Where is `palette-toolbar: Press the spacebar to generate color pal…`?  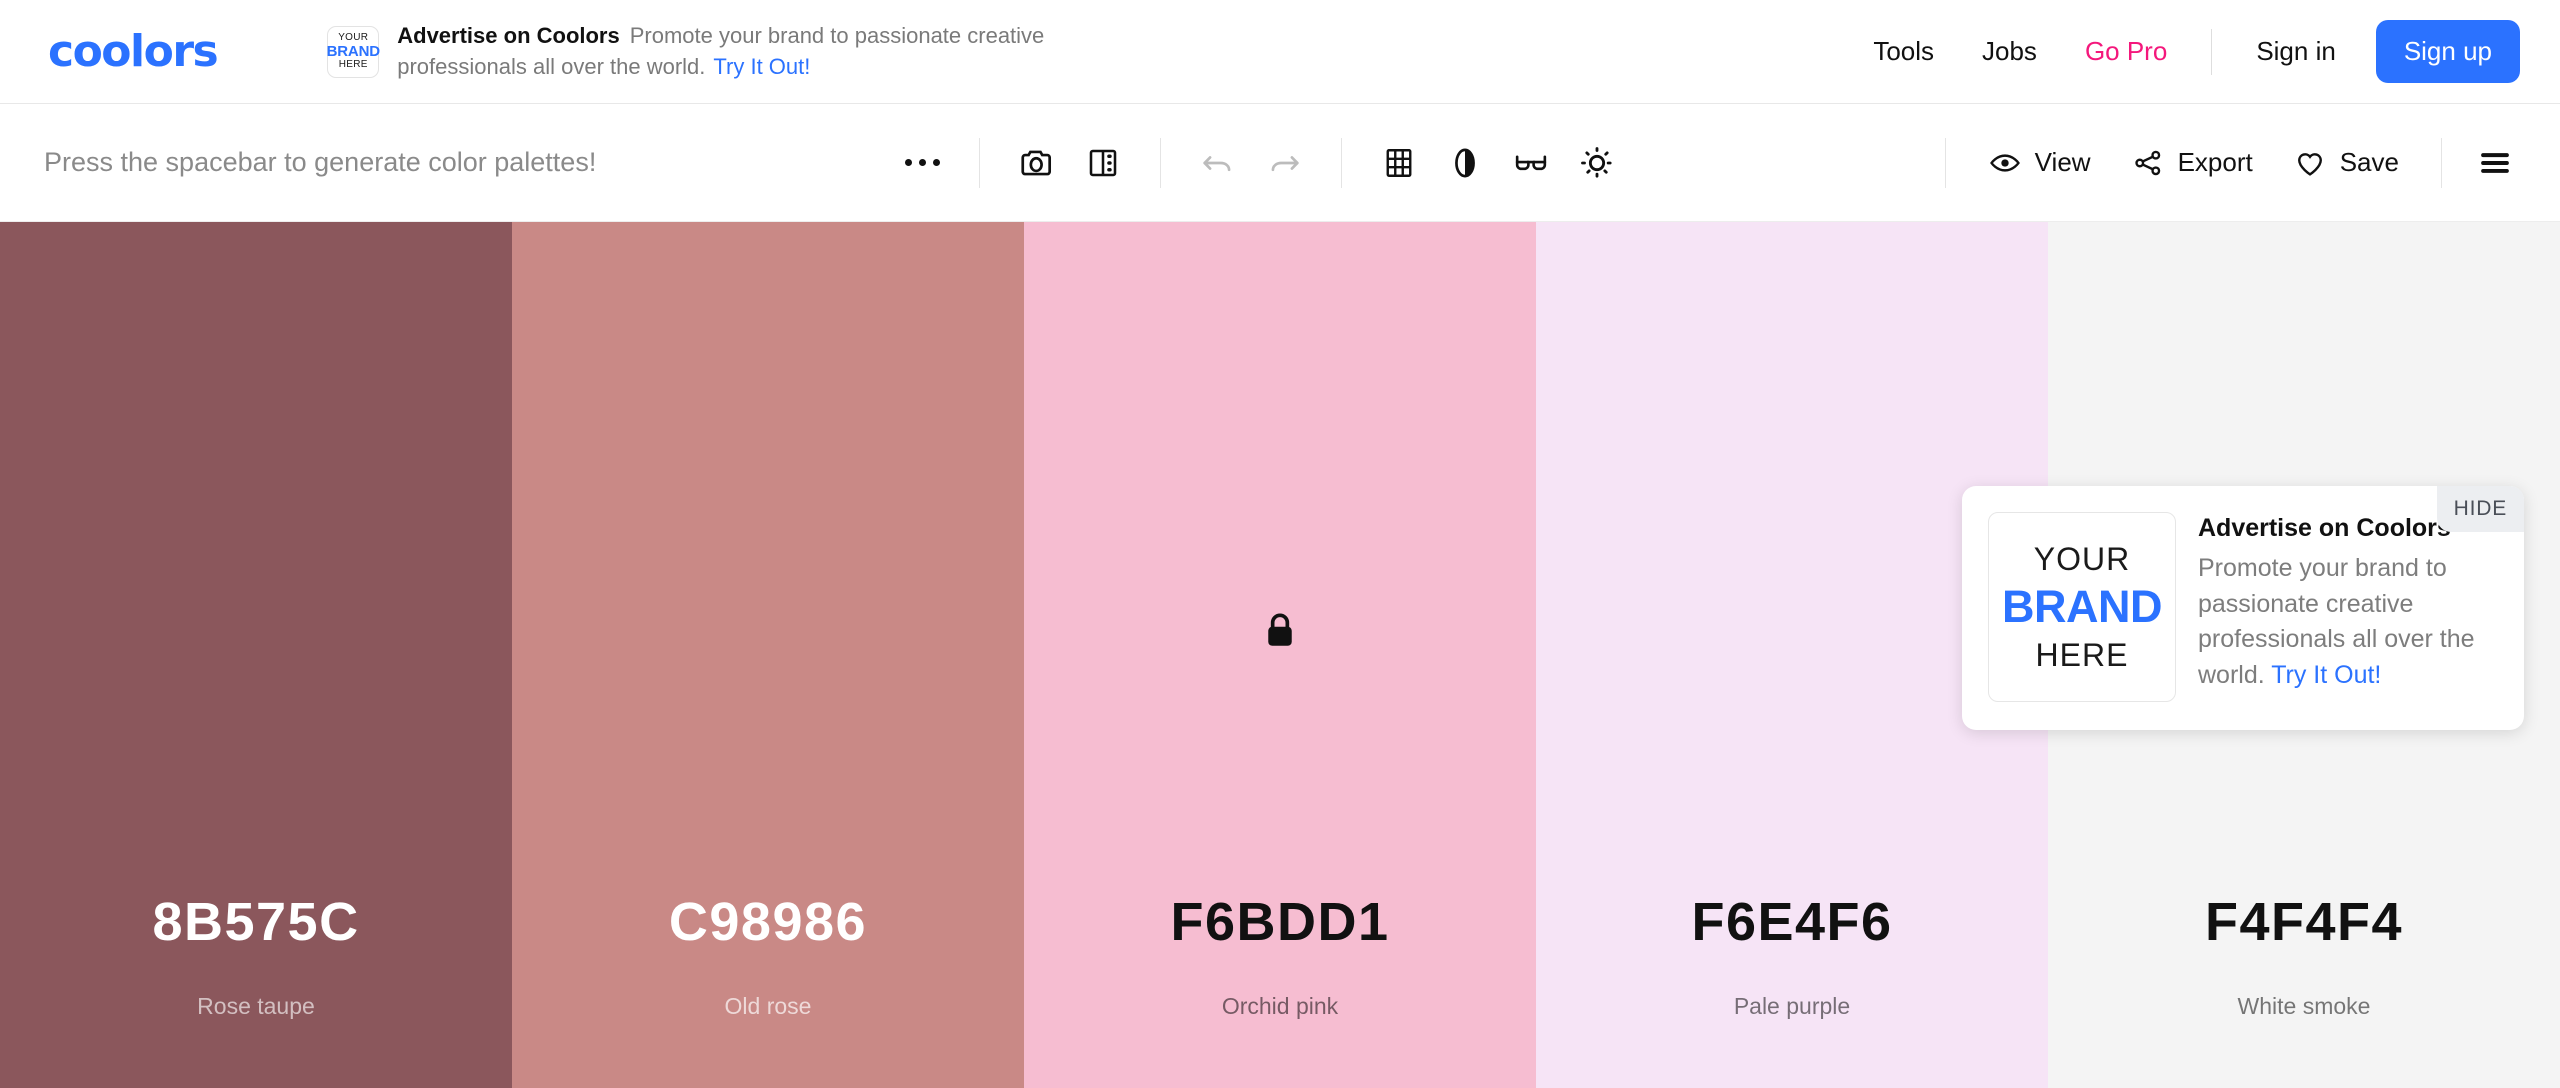
palette-toolbar: Press the spacebar to generate color pal… is located at coordinates (1280, 163).